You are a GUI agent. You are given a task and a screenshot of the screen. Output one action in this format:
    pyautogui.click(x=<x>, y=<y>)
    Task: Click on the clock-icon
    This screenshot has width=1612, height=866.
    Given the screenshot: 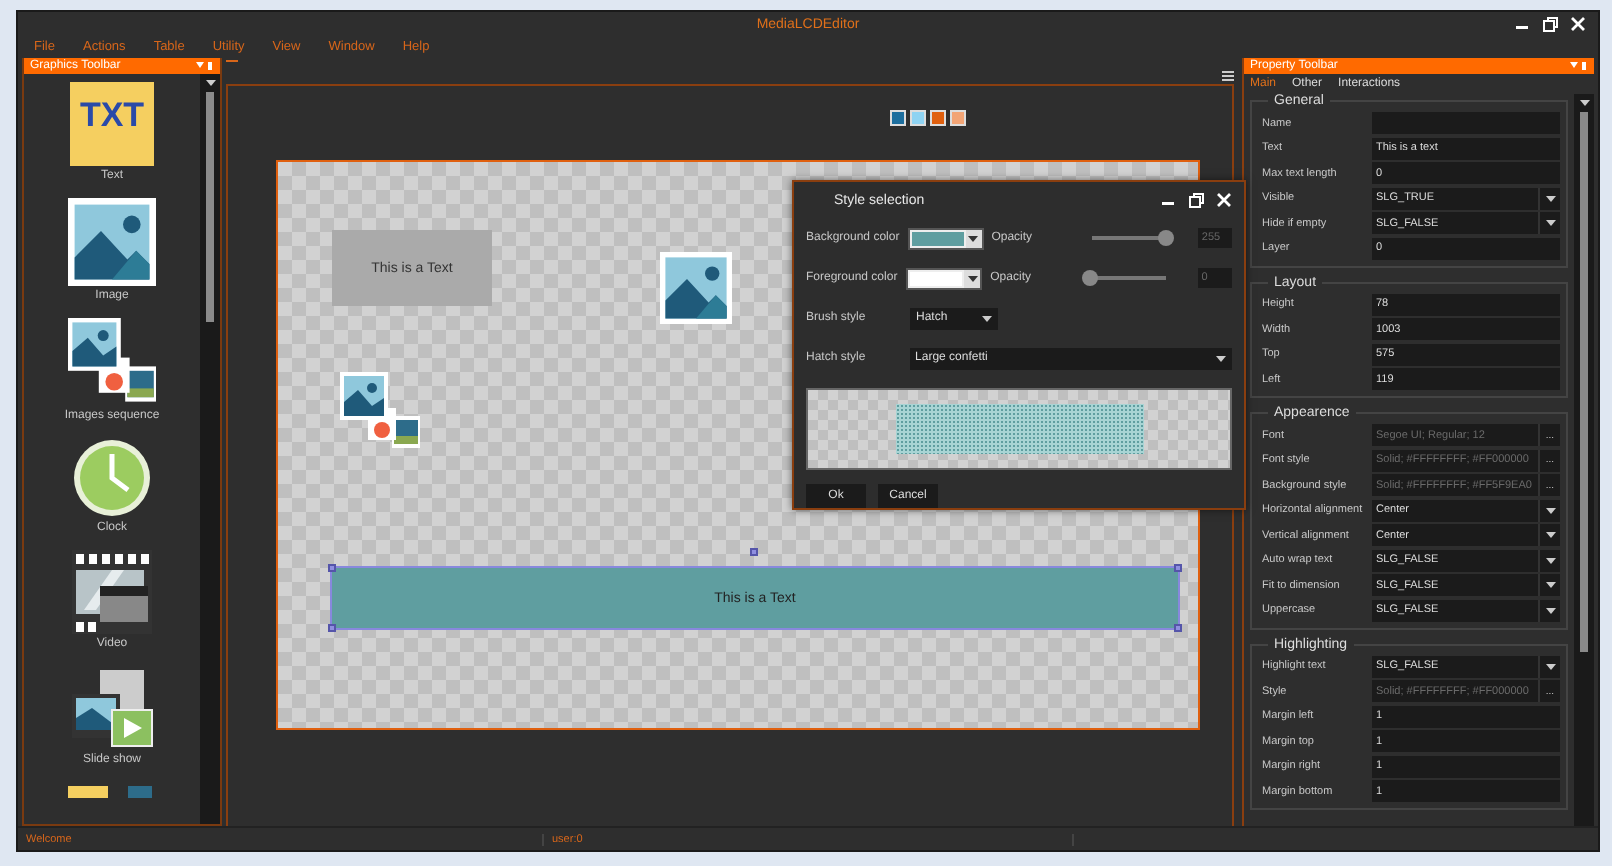 What is the action you would take?
    pyautogui.click(x=112, y=478)
    